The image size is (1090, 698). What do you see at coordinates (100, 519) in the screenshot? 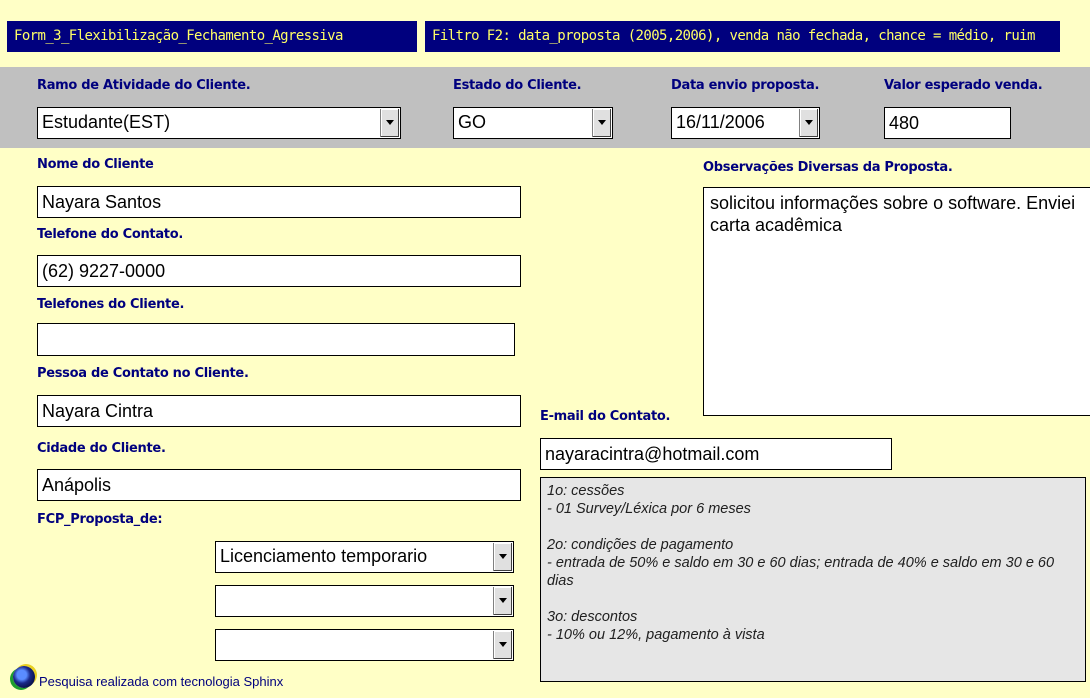
I see `fcp-proposta-label: FCP_Proposta_de:` at bounding box center [100, 519].